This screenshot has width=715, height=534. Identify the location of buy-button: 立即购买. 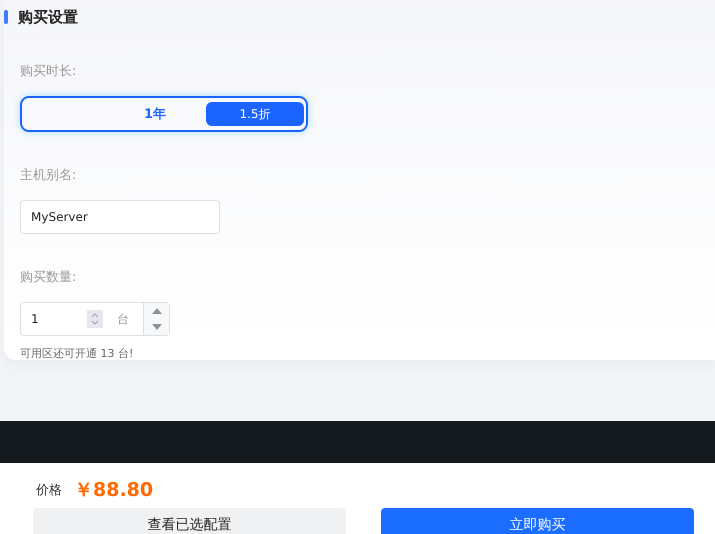
(537, 521).